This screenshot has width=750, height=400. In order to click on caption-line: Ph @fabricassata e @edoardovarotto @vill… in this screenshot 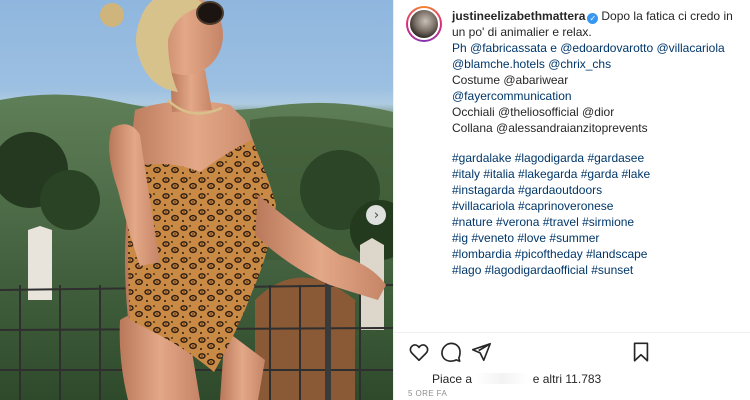, I will do `click(594, 56)`.